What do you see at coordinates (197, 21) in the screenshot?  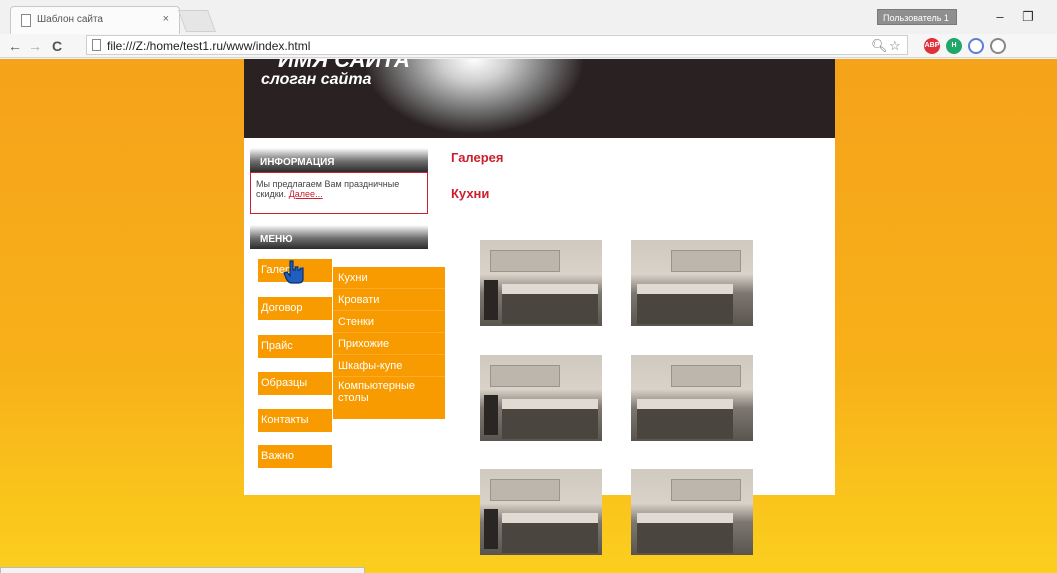 I see `new-tab-button` at bounding box center [197, 21].